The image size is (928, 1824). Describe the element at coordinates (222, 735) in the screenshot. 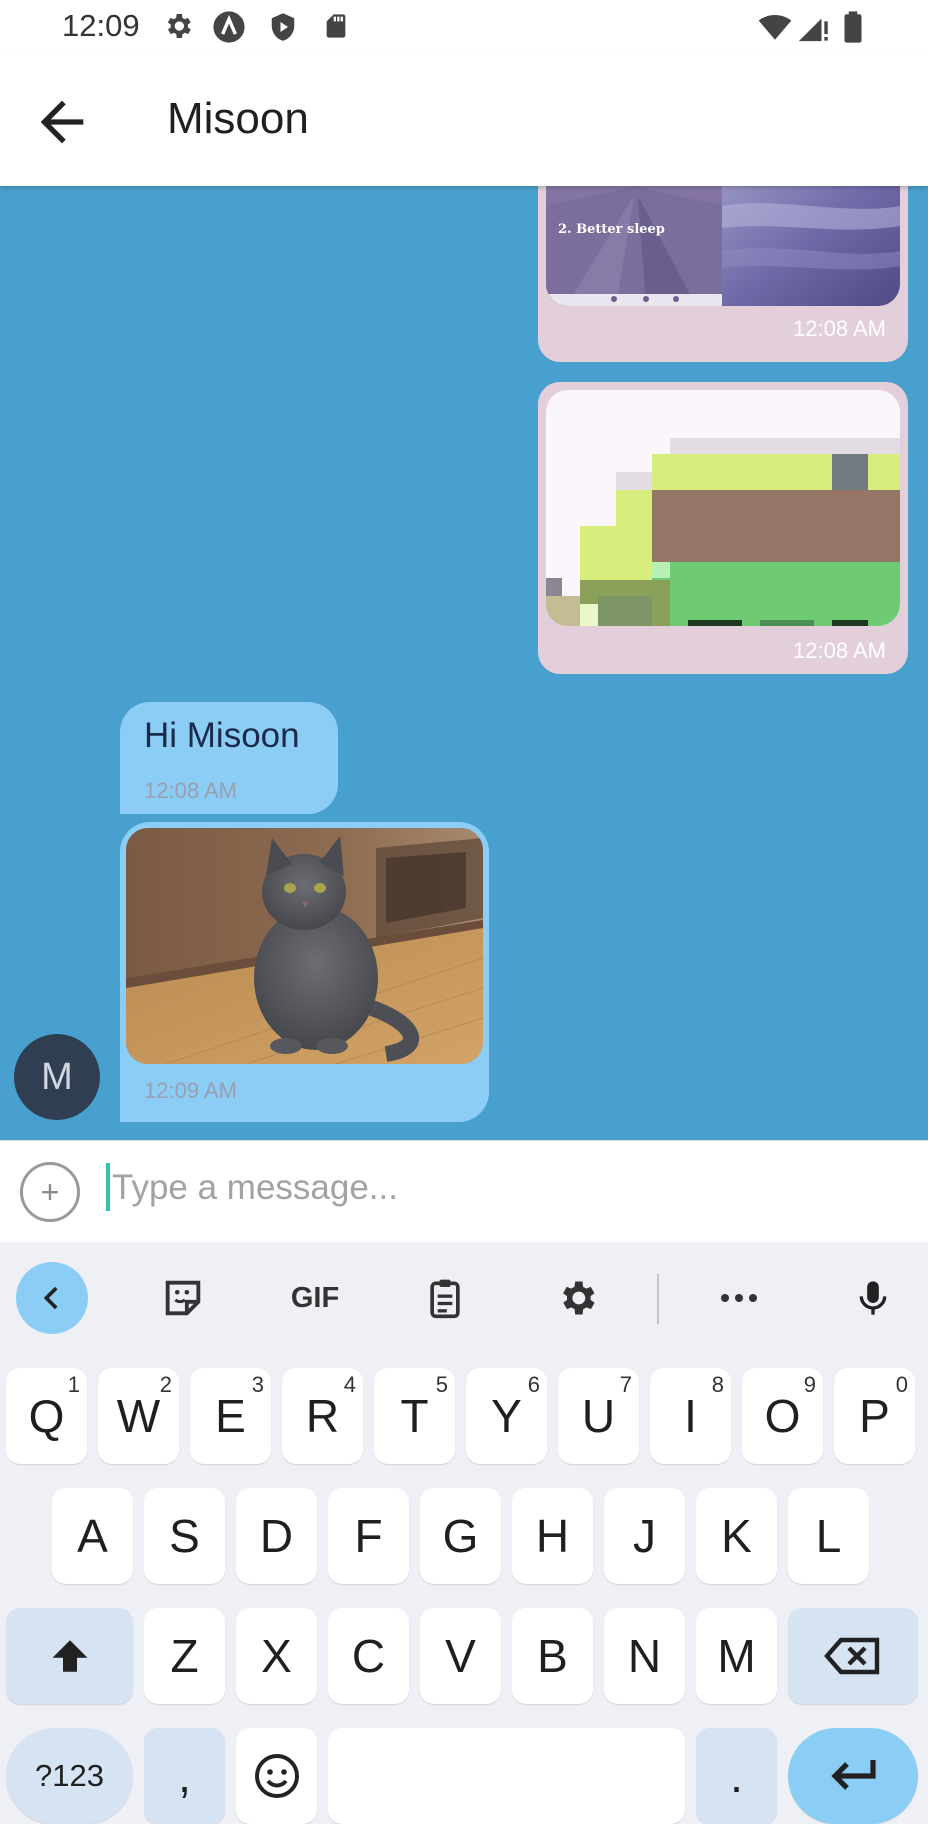

I see `message-text: Hi Misoon` at that location.